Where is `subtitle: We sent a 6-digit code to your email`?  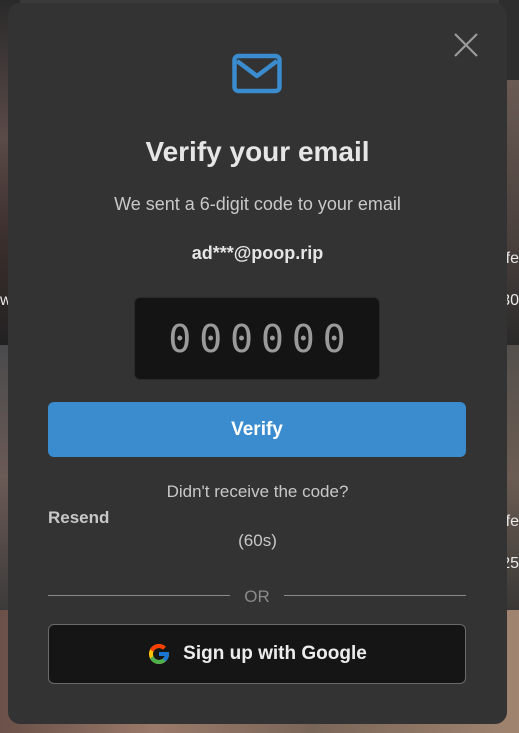 subtitle: We sent a 6-digit code to your email is located at coordinates (257, 204).